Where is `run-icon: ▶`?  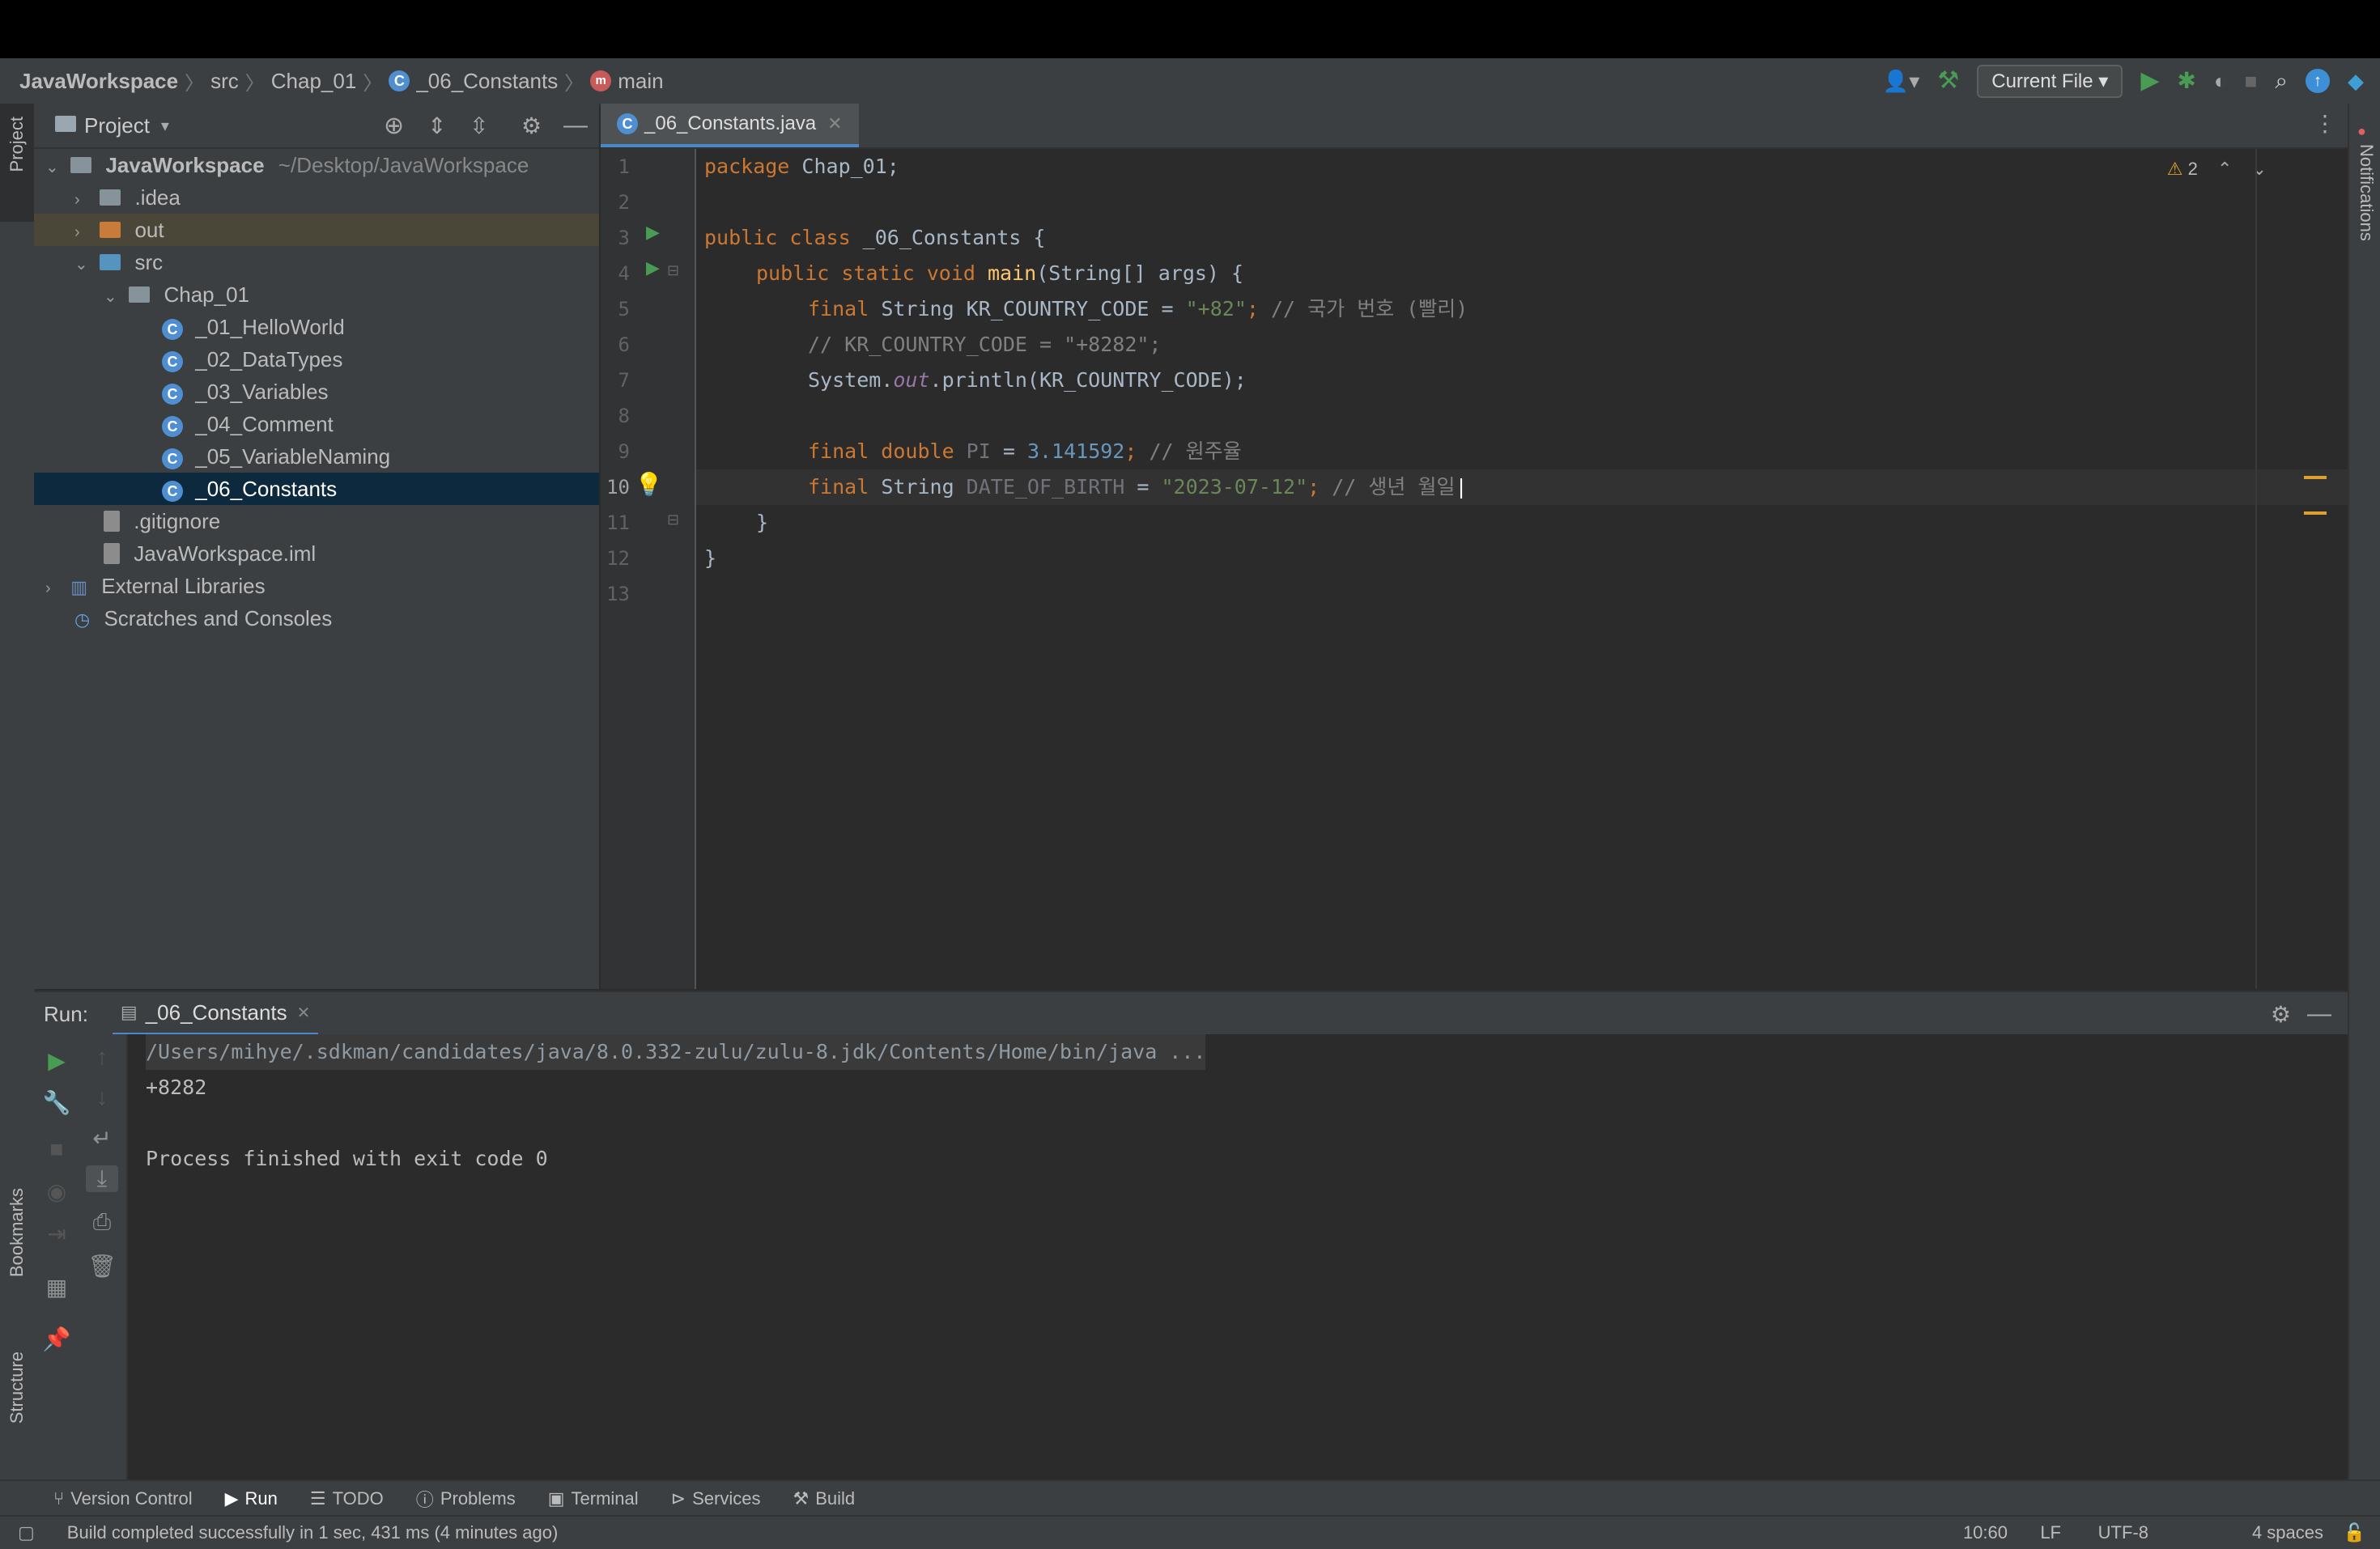 run-icon: ▶ is located at coordinates (2149, 81).